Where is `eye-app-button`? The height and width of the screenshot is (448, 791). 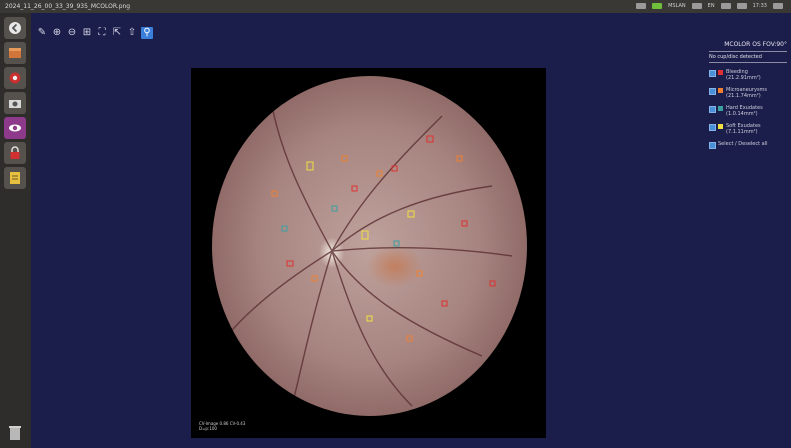 eye-app-button is located at coordinates (15, 128).